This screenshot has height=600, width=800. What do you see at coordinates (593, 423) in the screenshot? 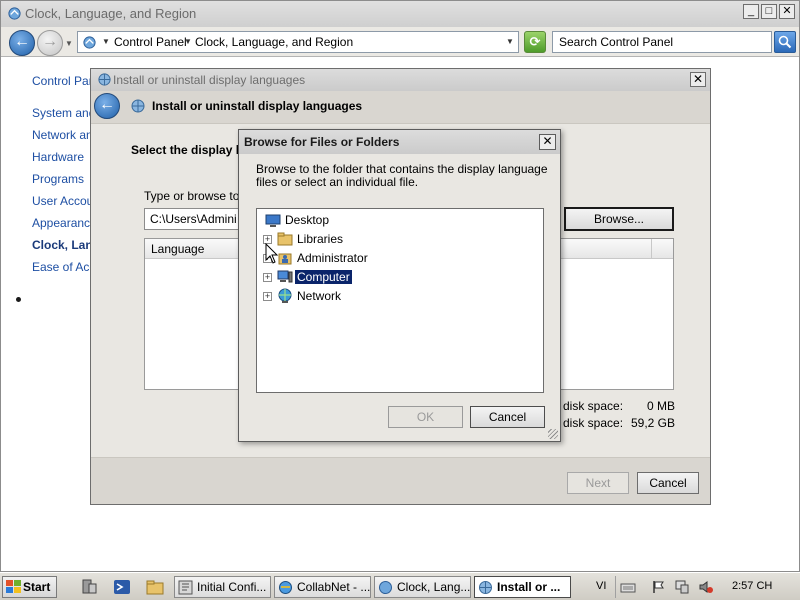
I see `available-space-label: disk space:` at bounding box center [593, 423].